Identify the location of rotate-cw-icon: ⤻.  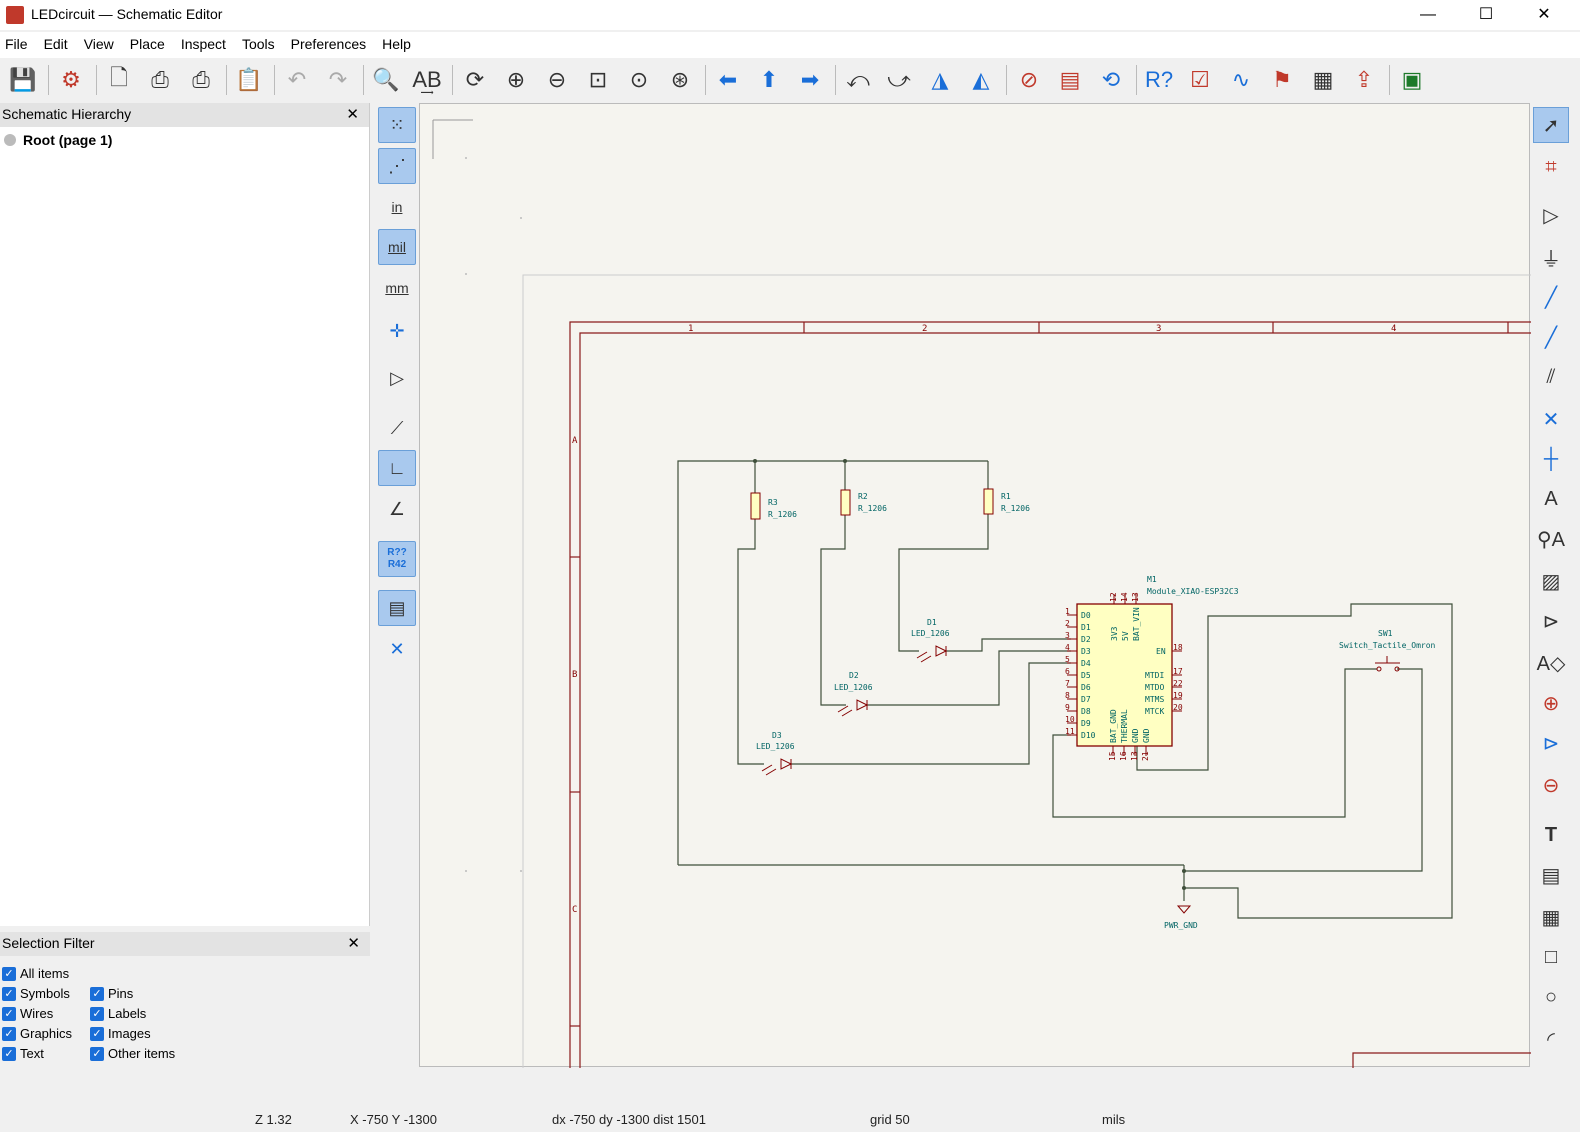
(899, 80).